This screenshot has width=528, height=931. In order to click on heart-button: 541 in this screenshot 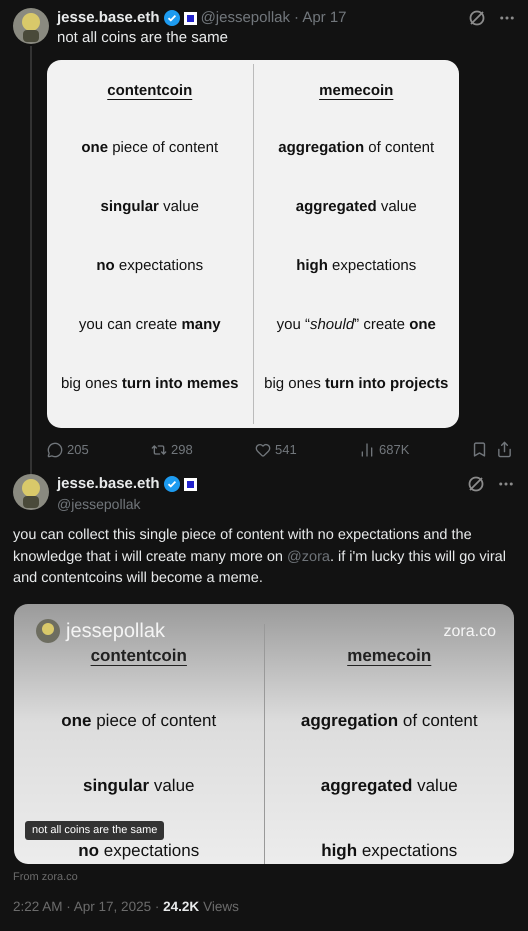, I will do `click(307, 450)`.